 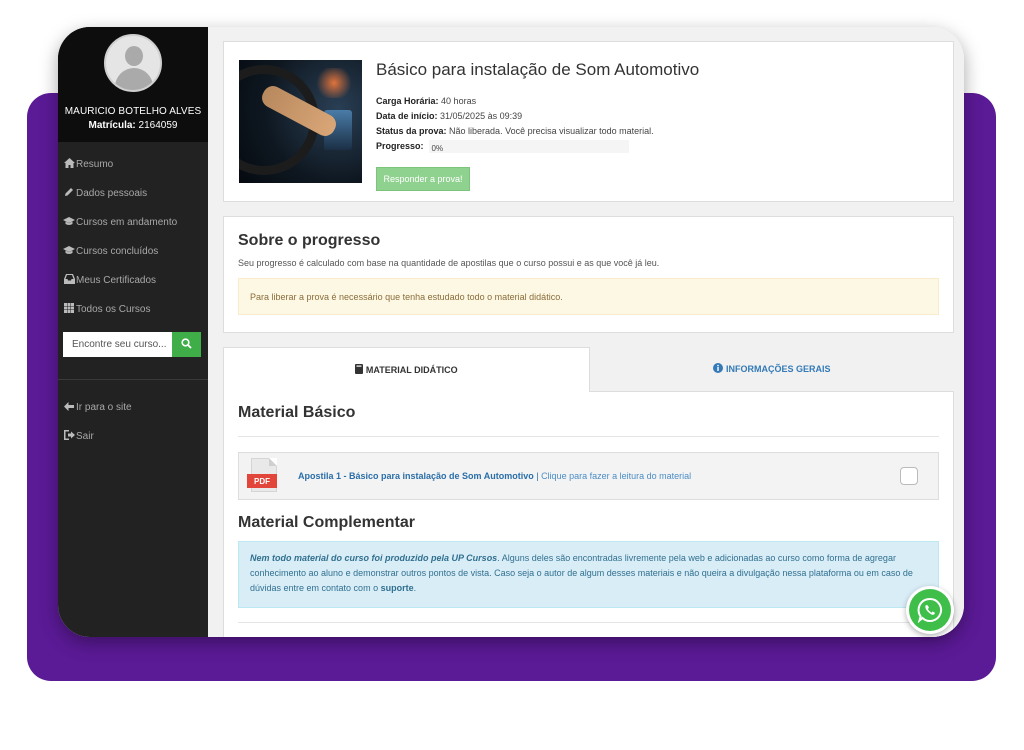 I want to click on sidebar-item-label: Resumo, so click(x=95, y=164).